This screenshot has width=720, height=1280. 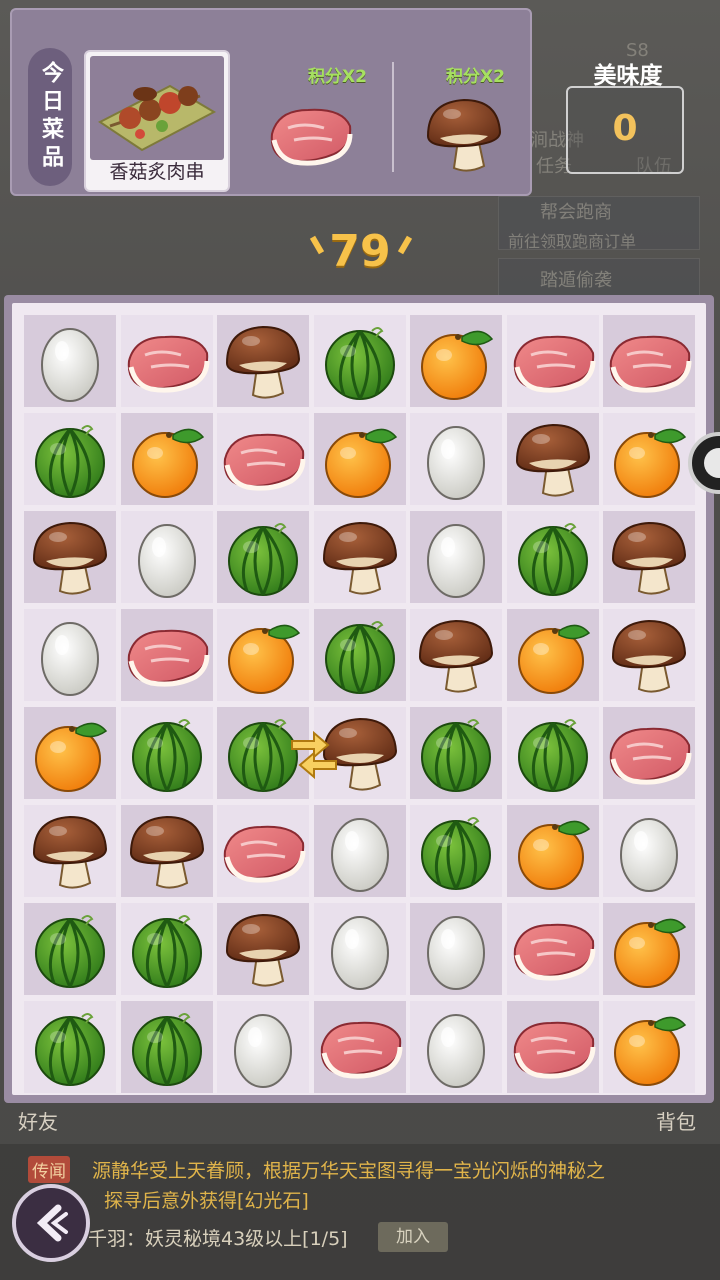 What do you see at coordinates (218, 1239) in the screenshot?
I see `chat-line-3: 千羽：妖灵秘境43级以上[1/5]` at bounding box center [218, 1239].